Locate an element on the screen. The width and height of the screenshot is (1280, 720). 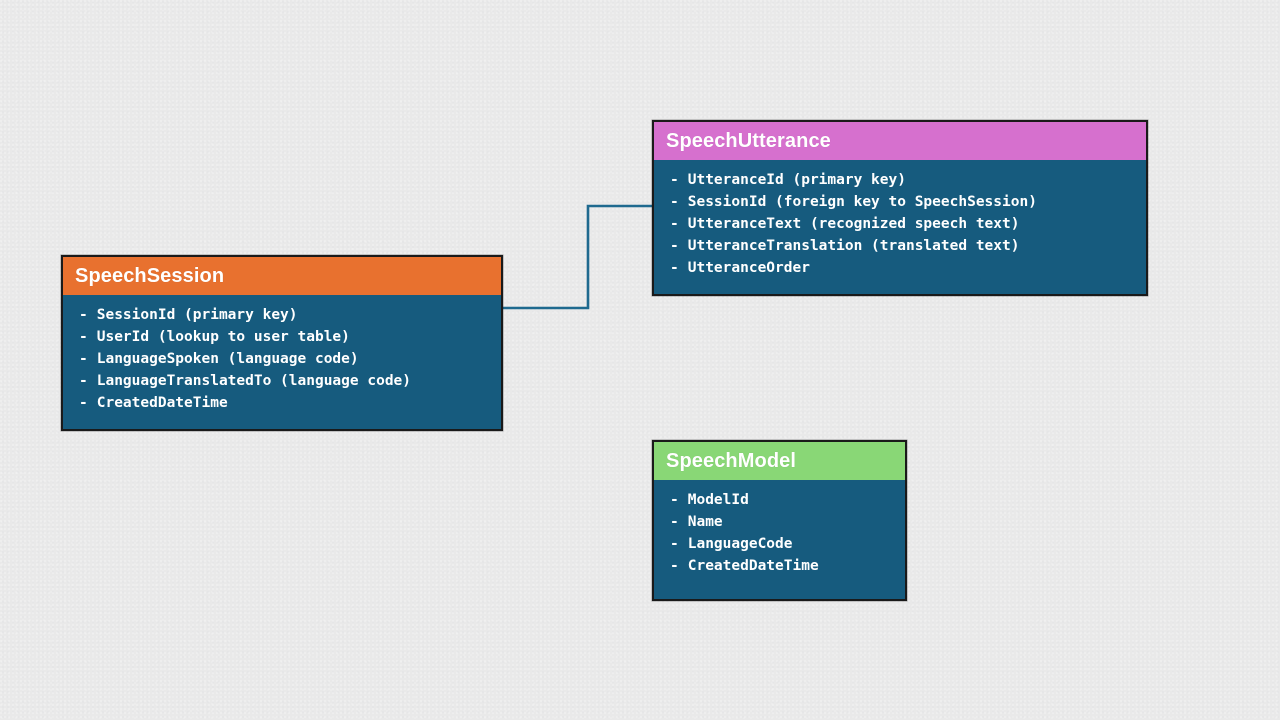
field-row: - ModelId is located at coordinates (782, 500).